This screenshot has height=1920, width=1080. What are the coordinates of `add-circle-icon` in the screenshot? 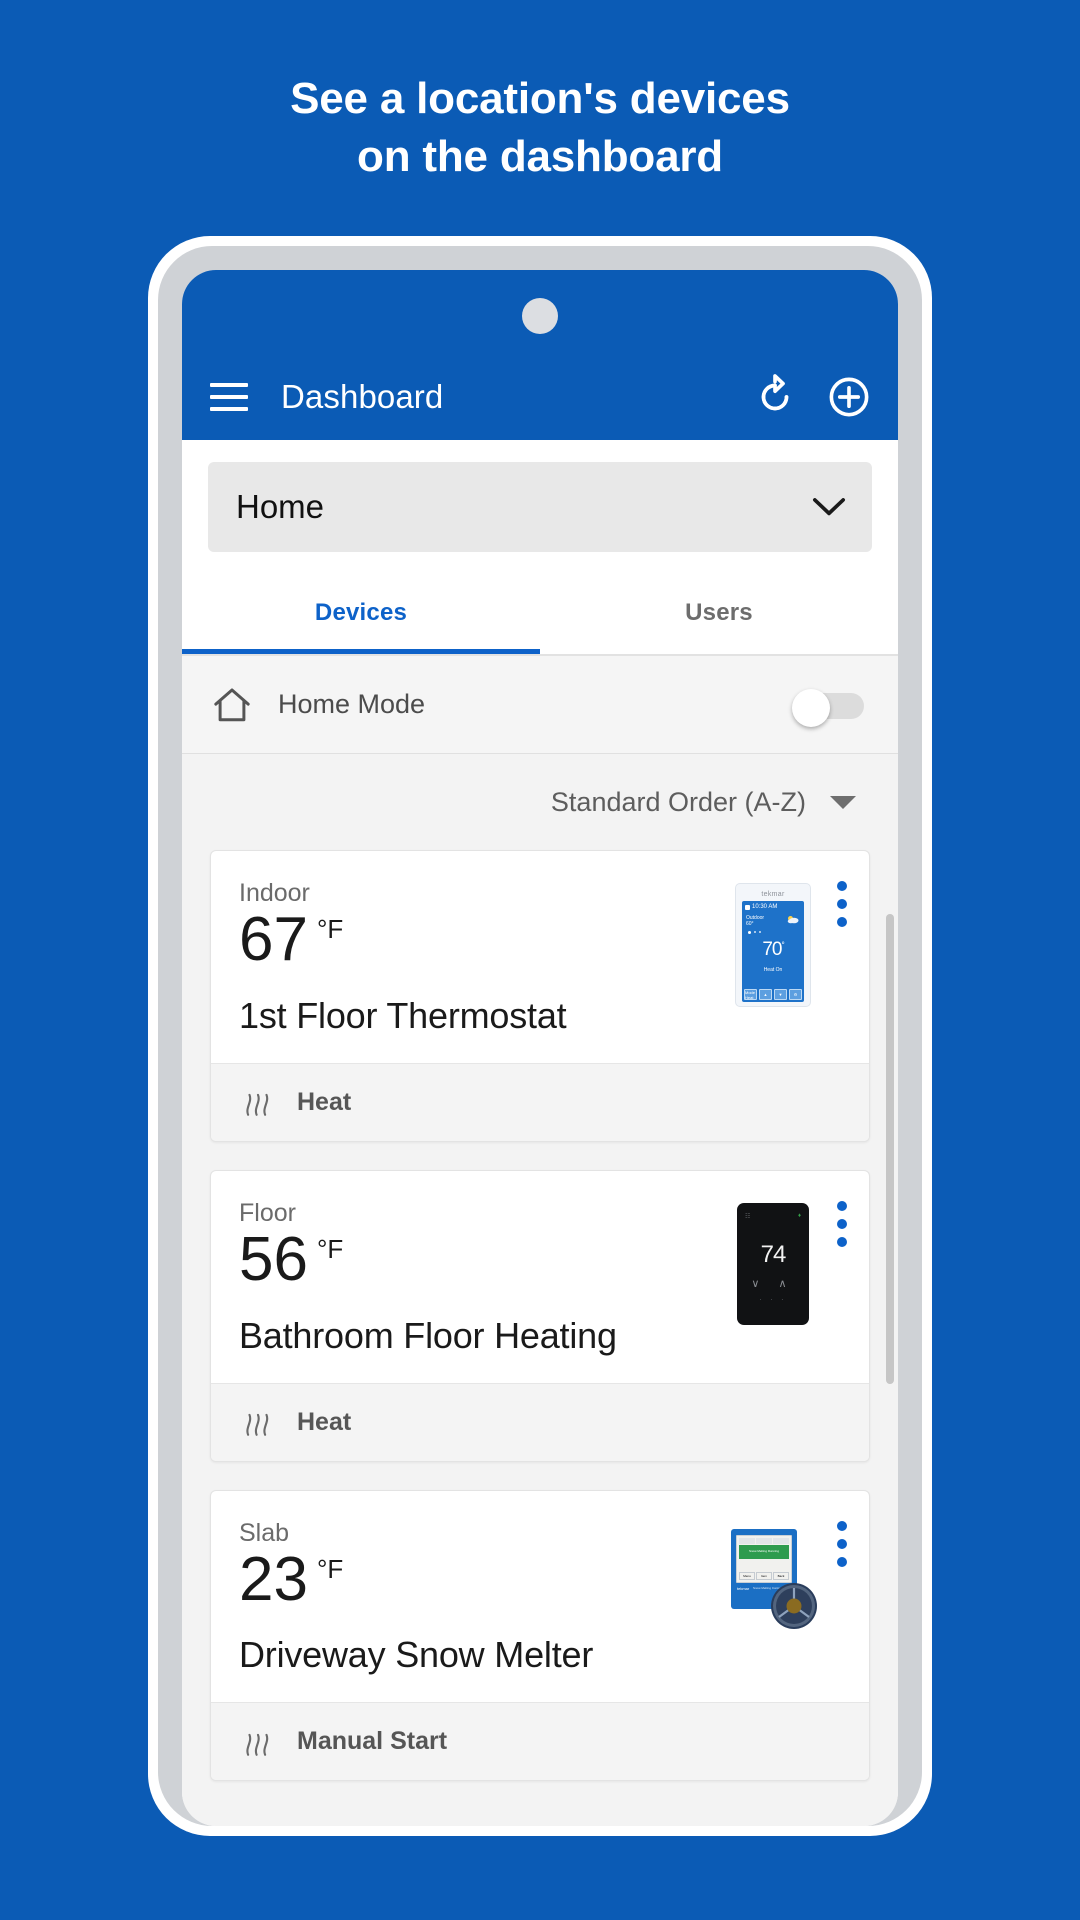 It's located at (849, 397).